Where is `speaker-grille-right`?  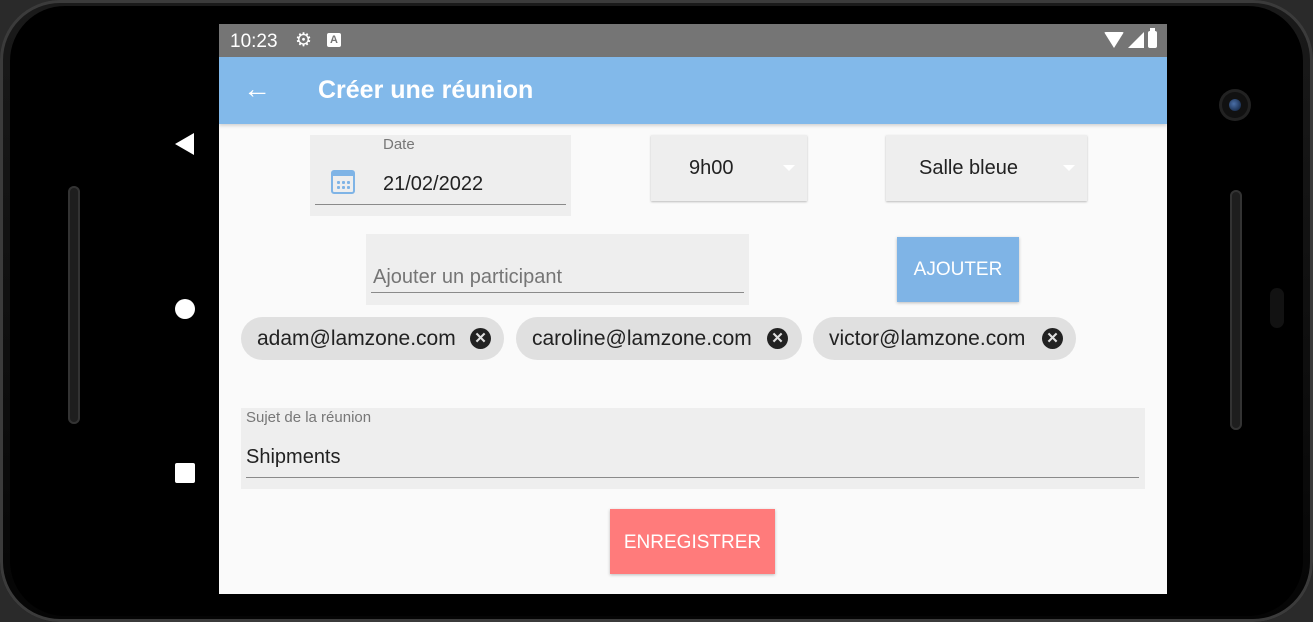
speaker-grille-right is located at coordinates (1236, 310).